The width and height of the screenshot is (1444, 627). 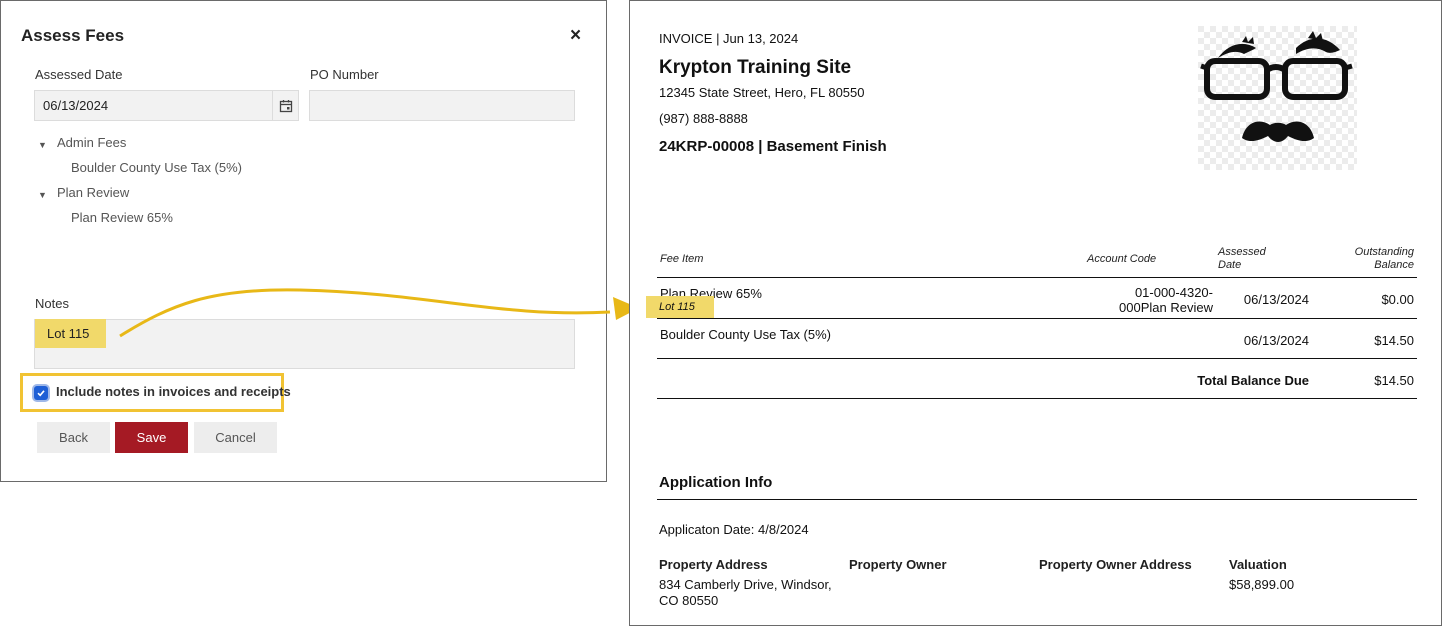 What do you see at coordinates (575, 36) in the screenshot?
I see `close-icon: ×` at bounding box center [575, 36].